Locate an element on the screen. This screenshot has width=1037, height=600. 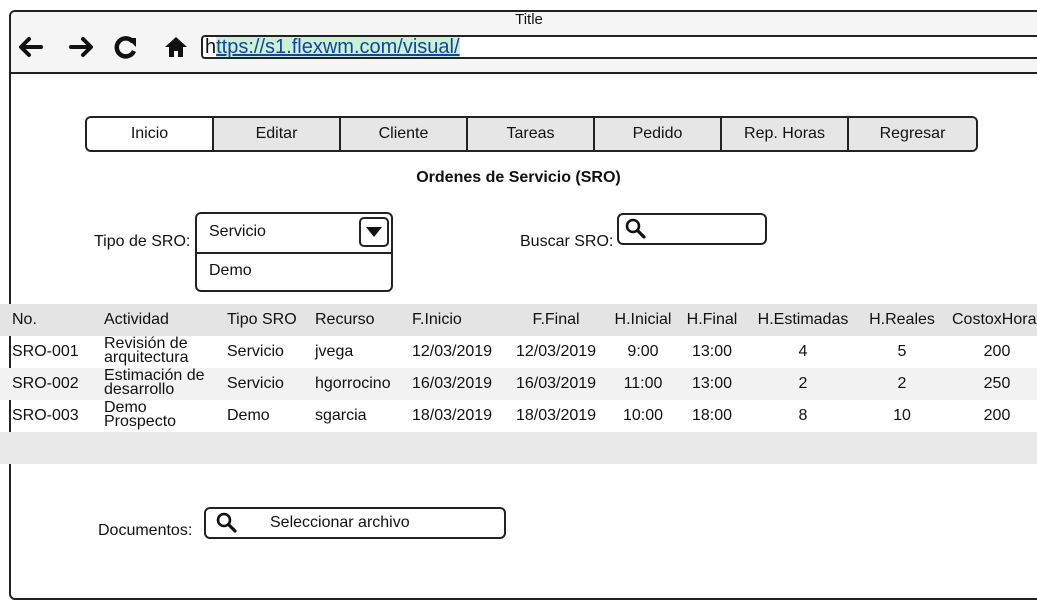
sro-type-option-demo: Demo is located at coordinates (230, 271).